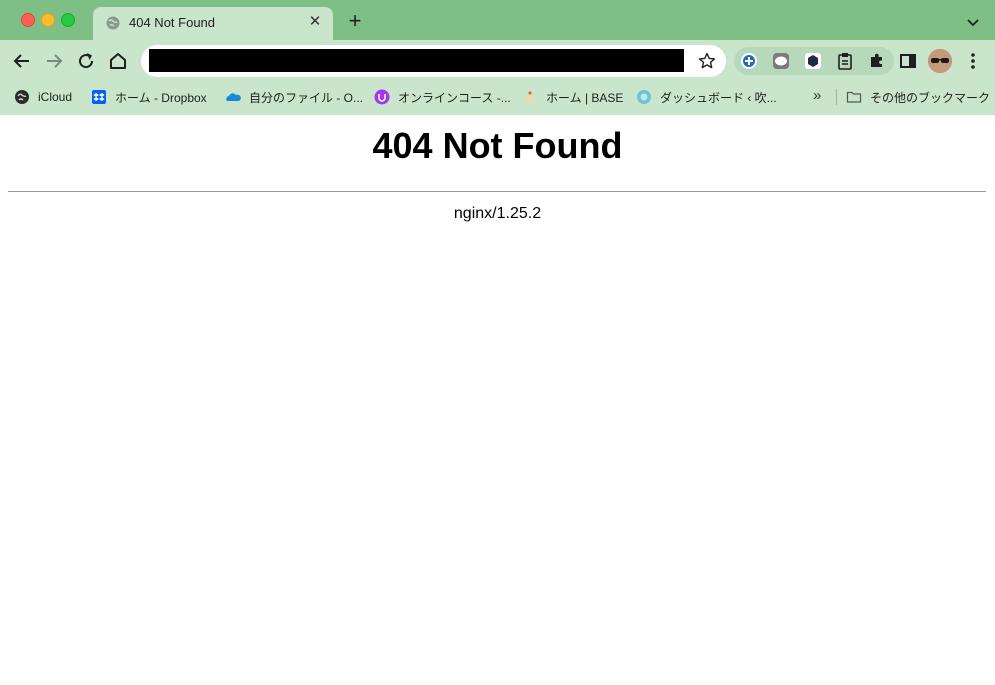 The width and height of the screenshot is (995, 685). What do you see at coordinates (54, 61) in the screenshot?
I see `forward-arrow-icon` at bounding box center [54, 61].